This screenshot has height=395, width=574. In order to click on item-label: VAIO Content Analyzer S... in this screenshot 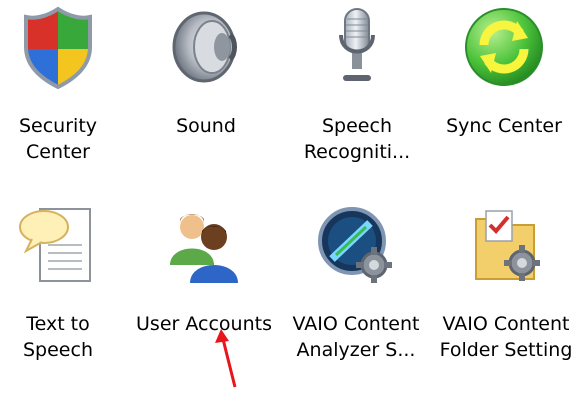, I will do `click(356, 337)`.